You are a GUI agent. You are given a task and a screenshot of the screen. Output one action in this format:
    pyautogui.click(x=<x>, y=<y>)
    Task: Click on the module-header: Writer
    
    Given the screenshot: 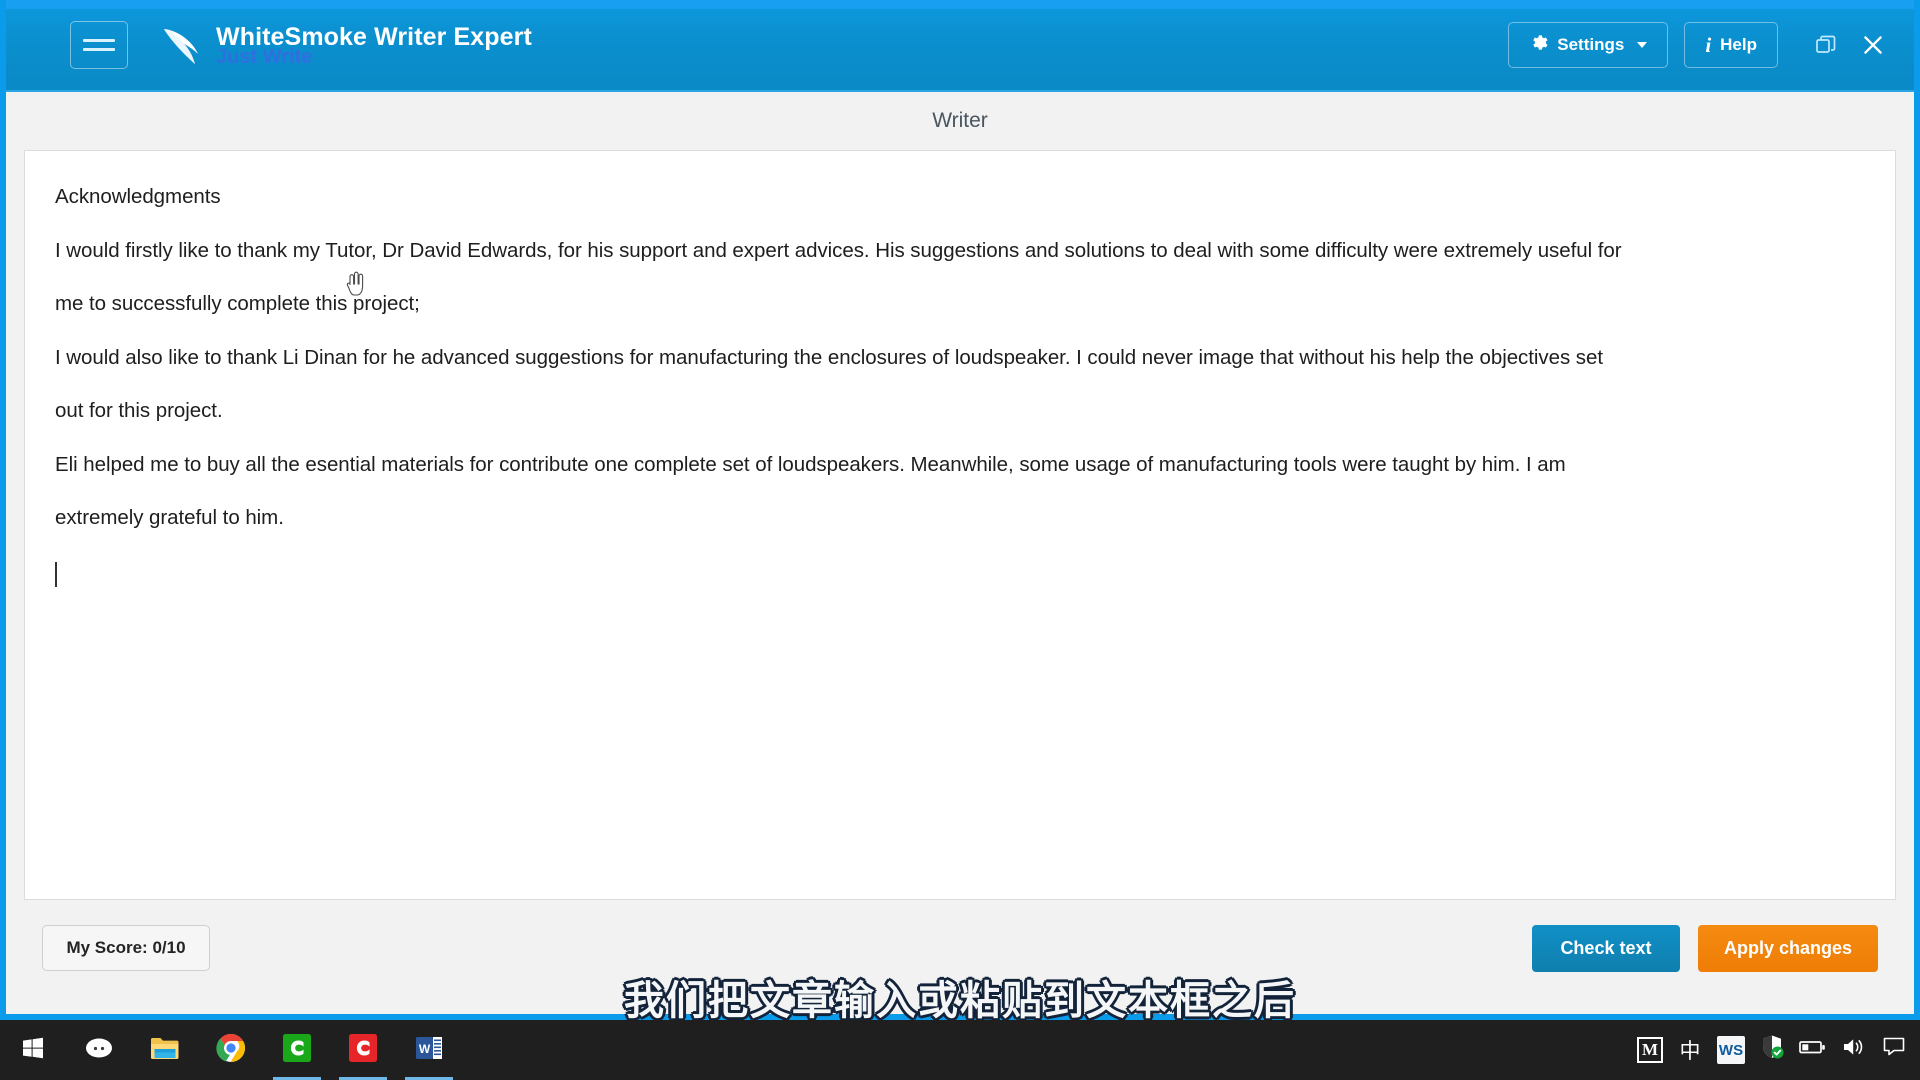 What is the action you would take?
    pyautogui.click(x=960, y=120)
    